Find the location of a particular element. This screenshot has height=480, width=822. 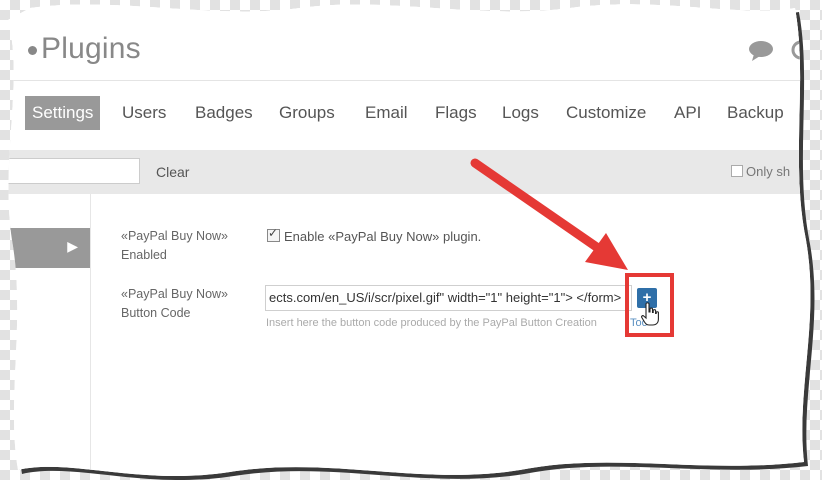

red-arrow-icon is located at coordinates (549, 214).